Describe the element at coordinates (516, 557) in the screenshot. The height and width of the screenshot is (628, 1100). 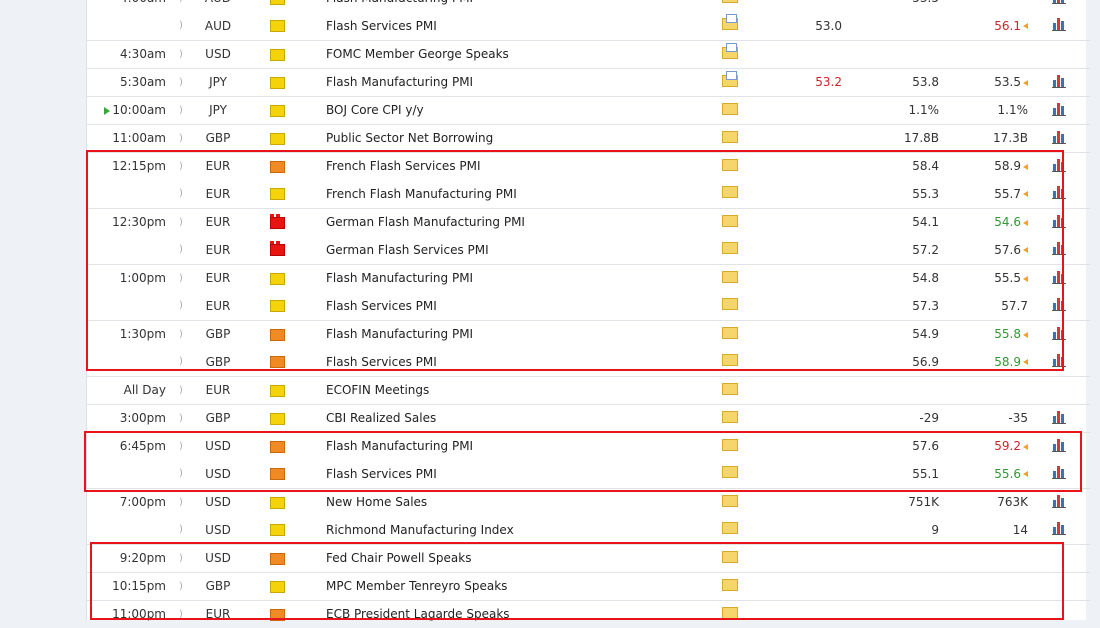
I see `event-name: Fed Chair Powell Speaks` at that location.